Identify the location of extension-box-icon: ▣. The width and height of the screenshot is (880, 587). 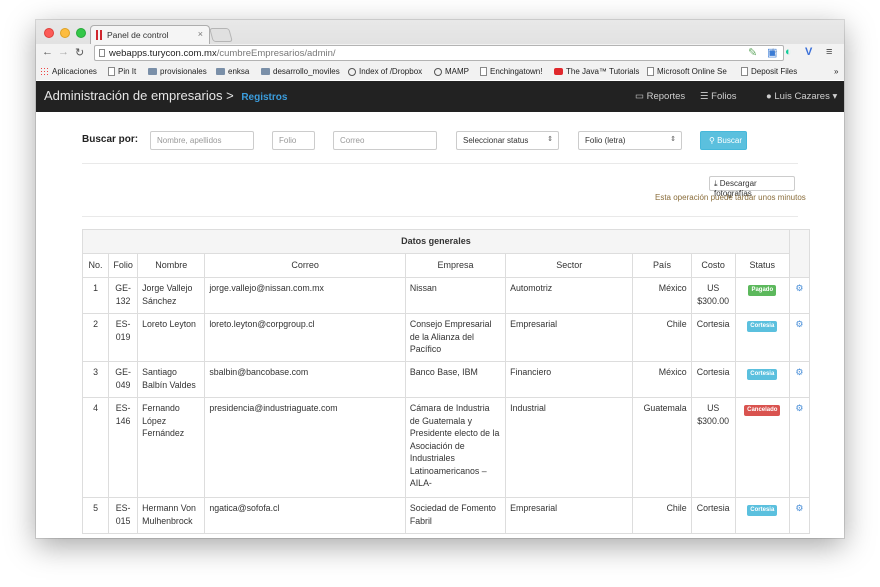
(772, 52).